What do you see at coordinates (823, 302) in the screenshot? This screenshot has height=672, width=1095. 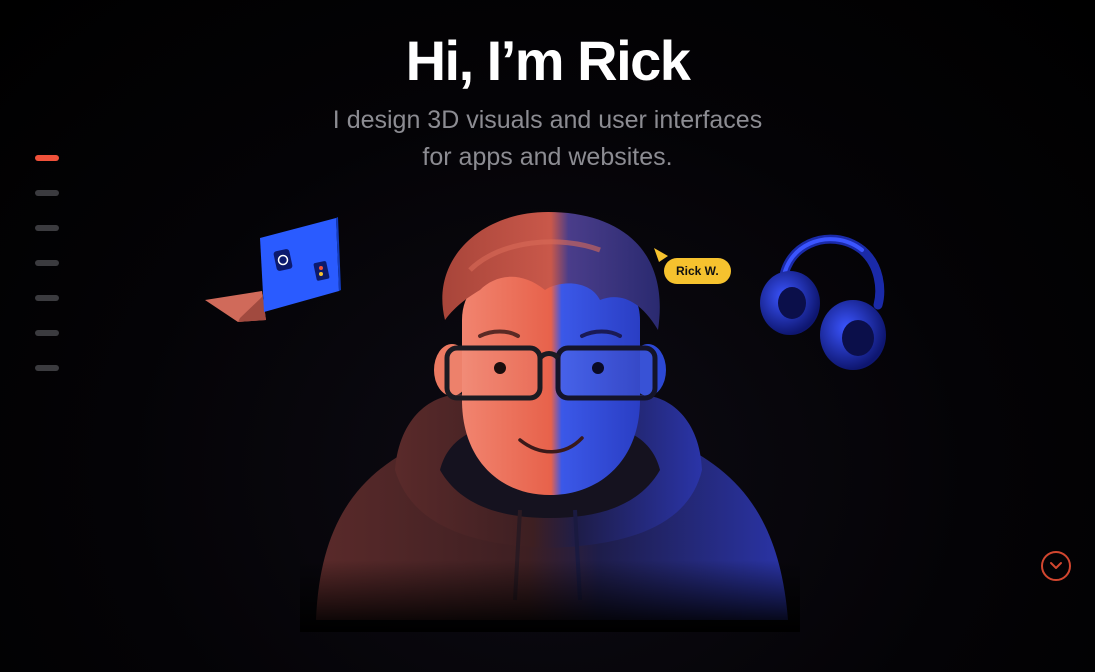 I see `headphones-icon` at bounding box center [823, 302].